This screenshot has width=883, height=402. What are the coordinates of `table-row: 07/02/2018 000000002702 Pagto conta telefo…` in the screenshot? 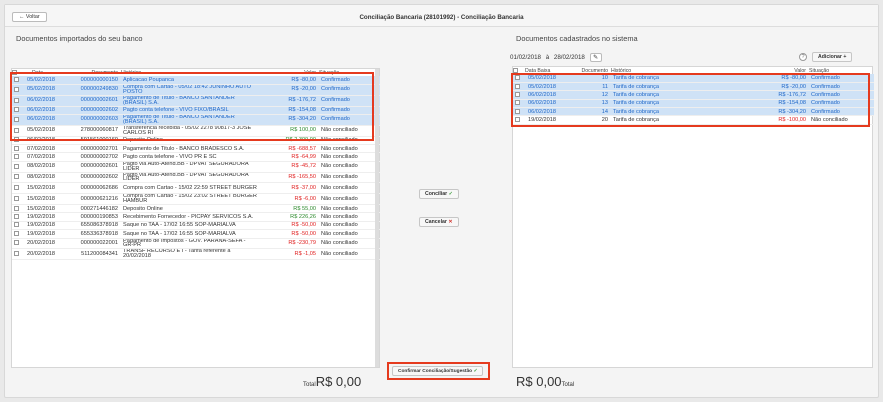 It's located at (196, 157).